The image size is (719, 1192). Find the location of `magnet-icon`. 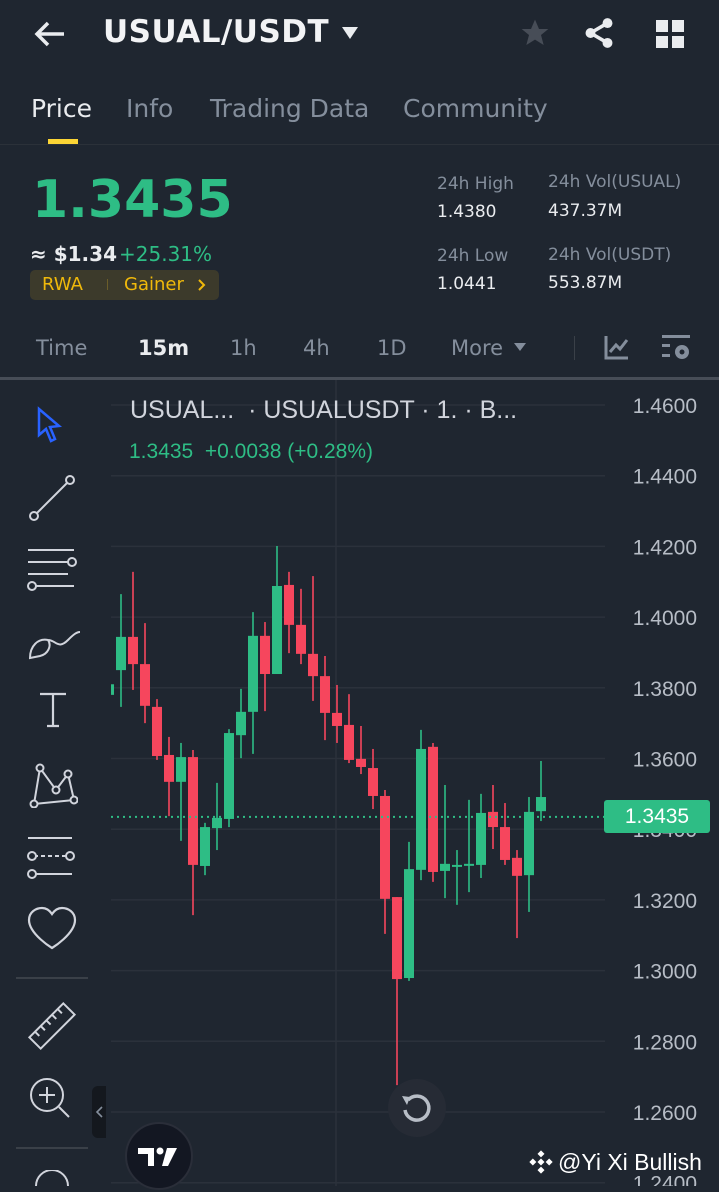

magnet-icon is located at coordinates (52, 1178).